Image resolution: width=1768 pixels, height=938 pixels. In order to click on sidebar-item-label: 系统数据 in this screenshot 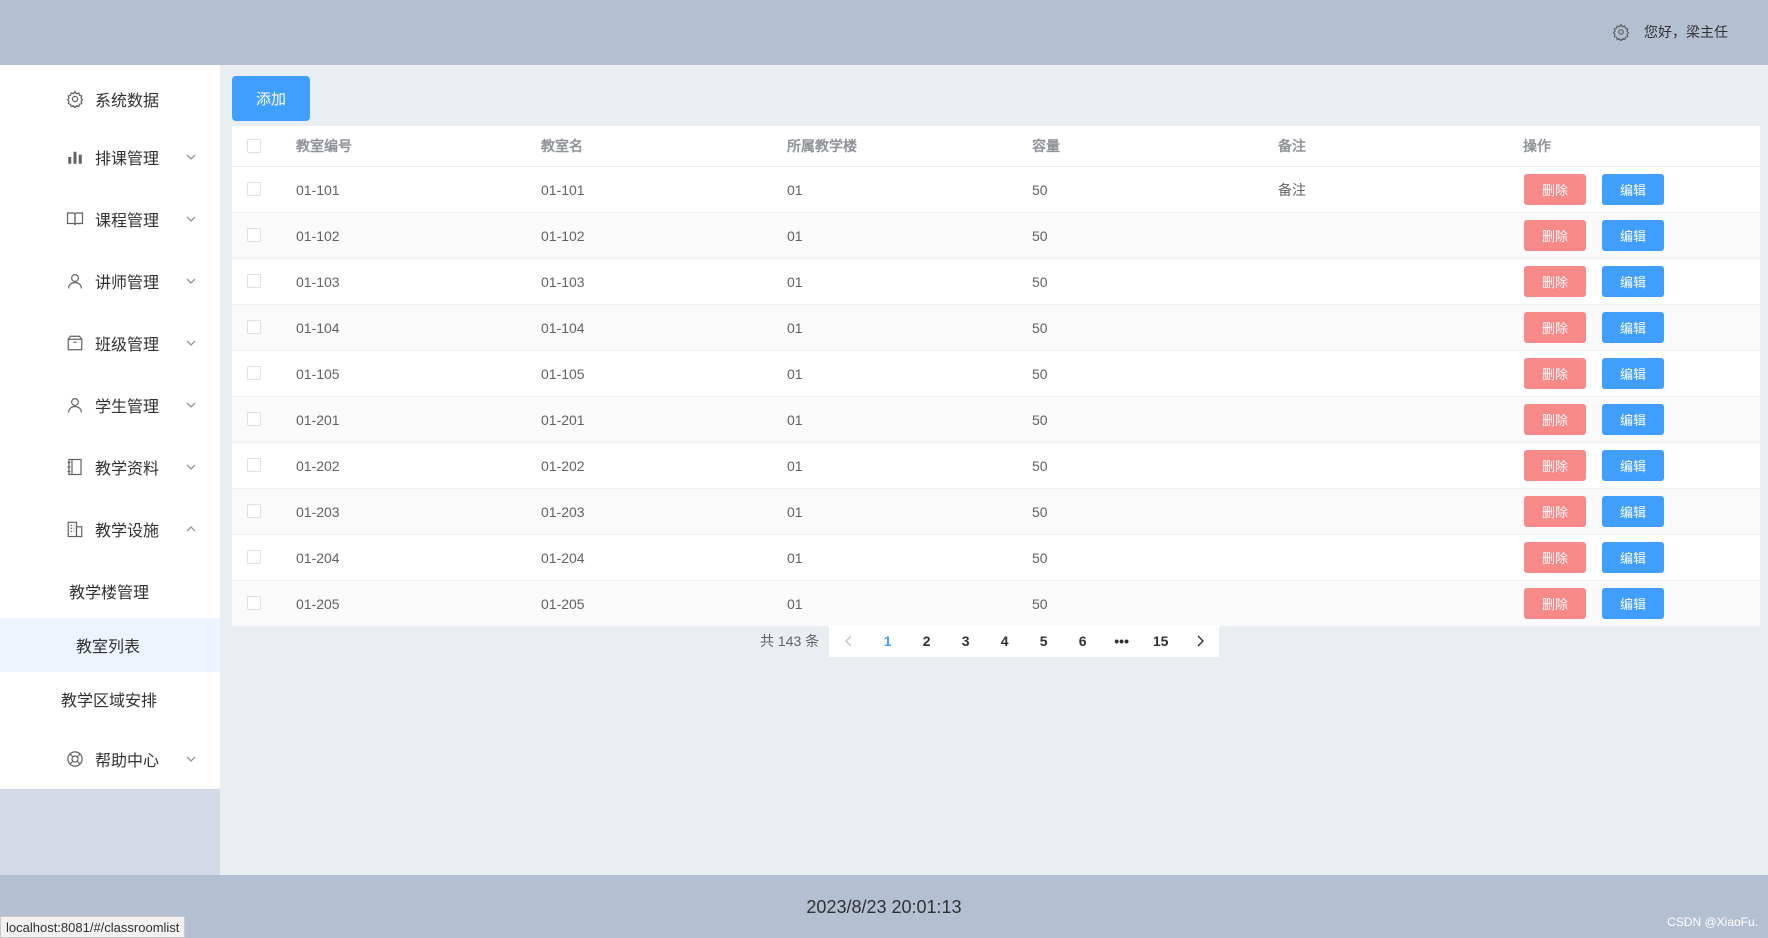, I will do `click(127, 101)`.